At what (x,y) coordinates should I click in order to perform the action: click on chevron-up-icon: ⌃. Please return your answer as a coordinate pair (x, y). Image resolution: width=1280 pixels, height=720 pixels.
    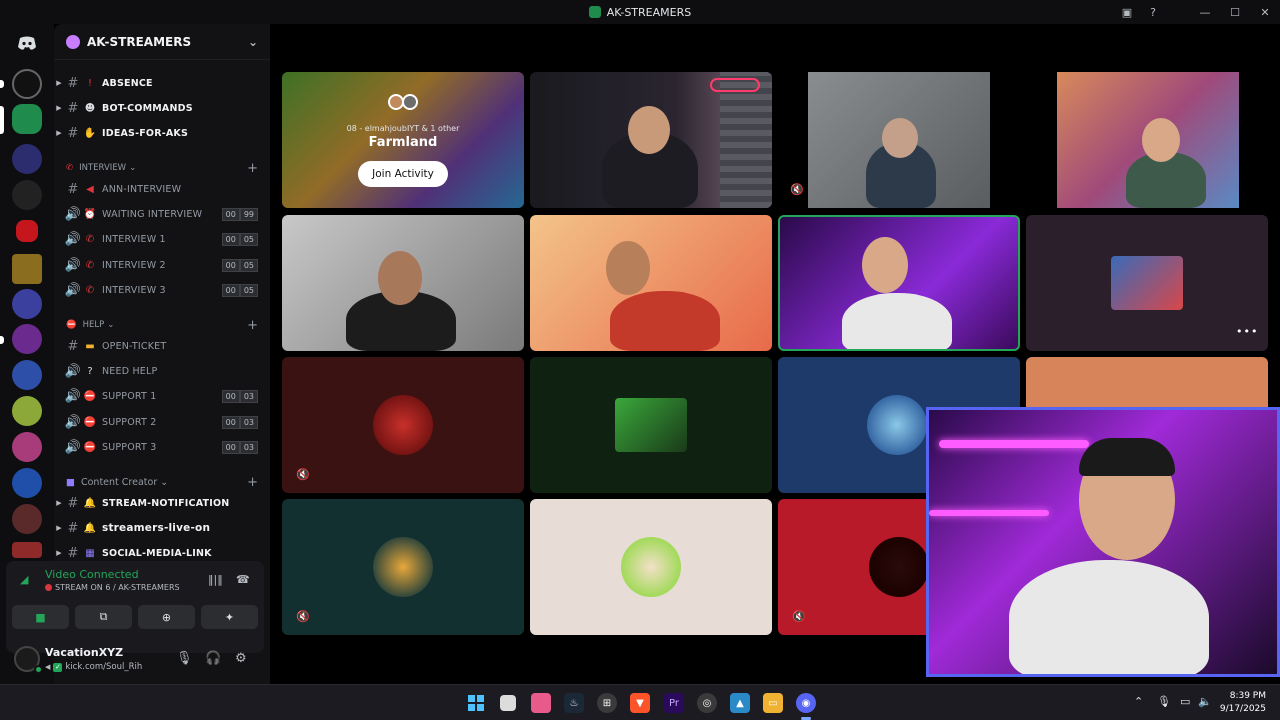
    Looking at the image, I should click on (1138, 701).